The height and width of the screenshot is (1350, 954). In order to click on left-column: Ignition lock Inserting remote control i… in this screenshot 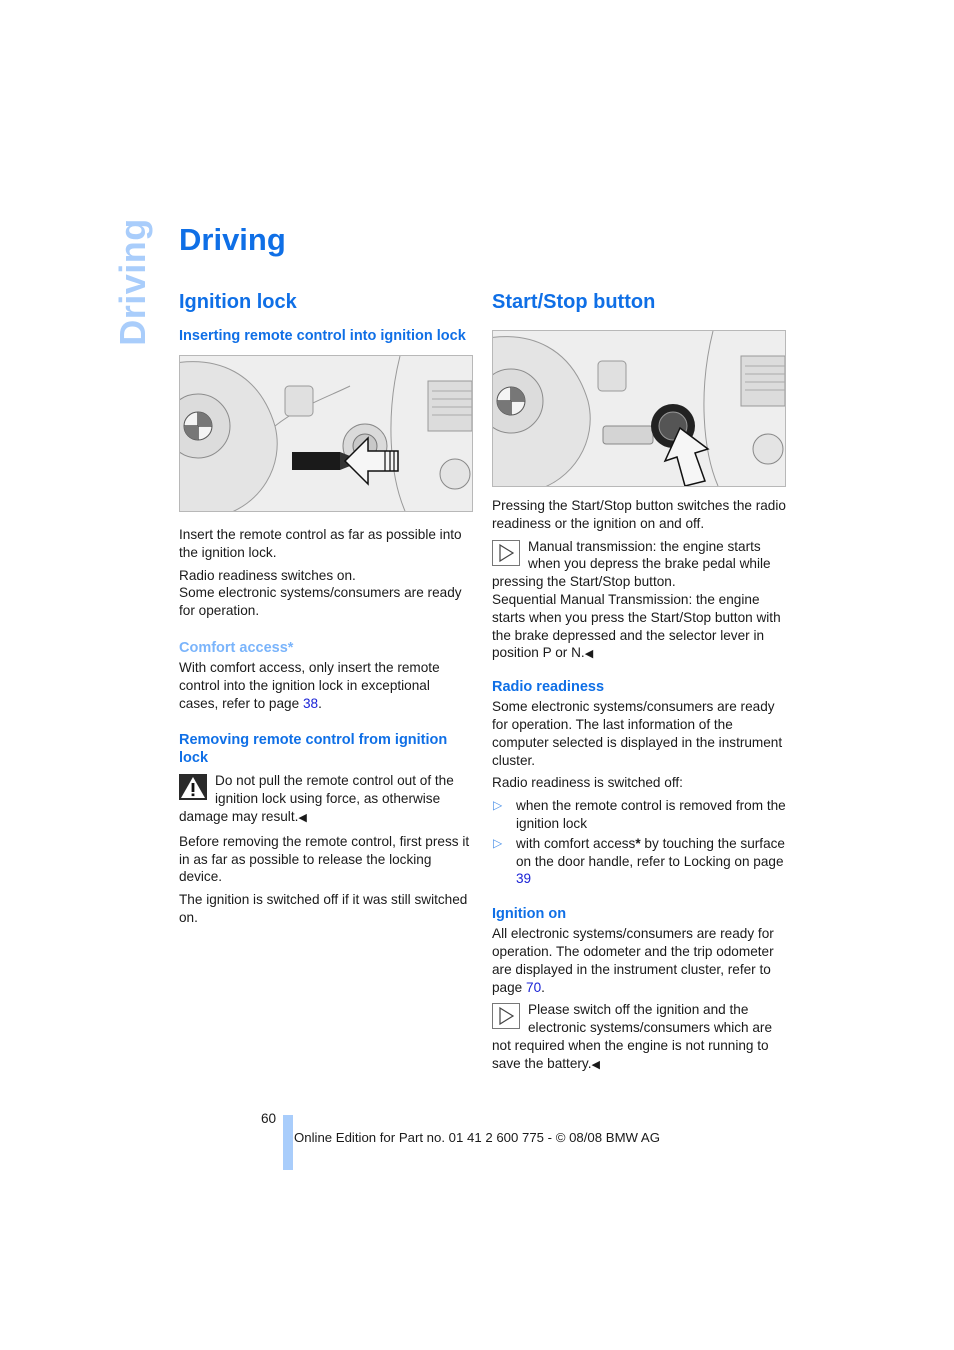, I will do `click(326, 611)`.